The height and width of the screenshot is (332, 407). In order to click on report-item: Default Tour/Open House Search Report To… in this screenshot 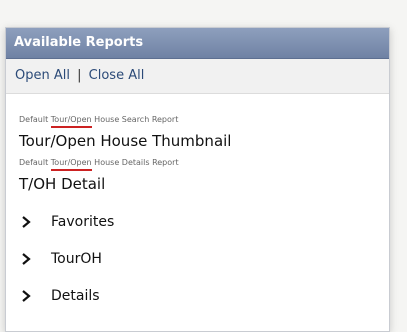, I will do `click(204, 132)`.